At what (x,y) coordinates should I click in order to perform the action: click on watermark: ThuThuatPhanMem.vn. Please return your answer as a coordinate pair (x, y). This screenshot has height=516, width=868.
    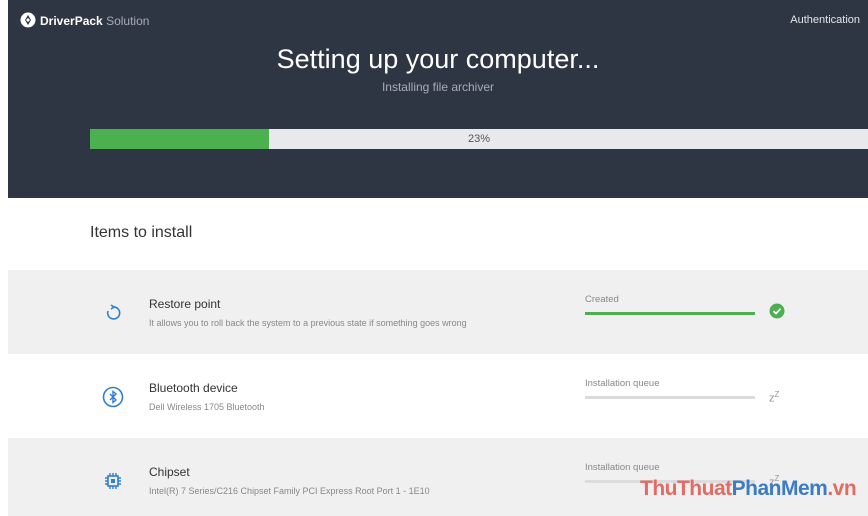
    Looking at the image, I should click on (748, 489).